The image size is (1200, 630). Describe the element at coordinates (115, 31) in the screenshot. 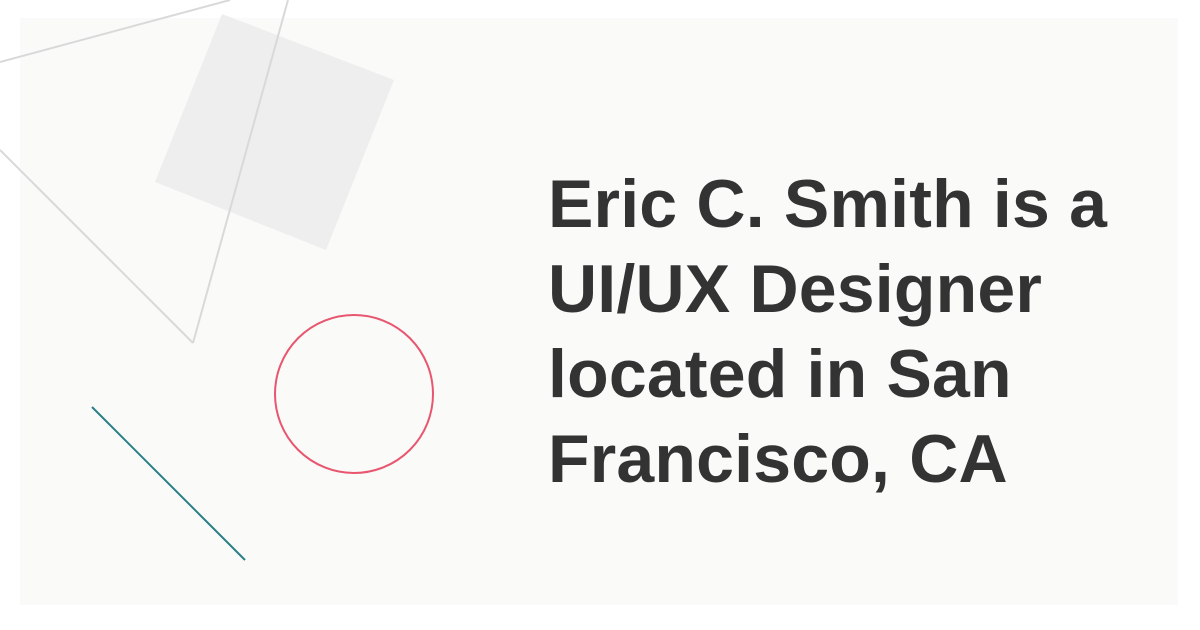

I see `gray-line-top` at that location.